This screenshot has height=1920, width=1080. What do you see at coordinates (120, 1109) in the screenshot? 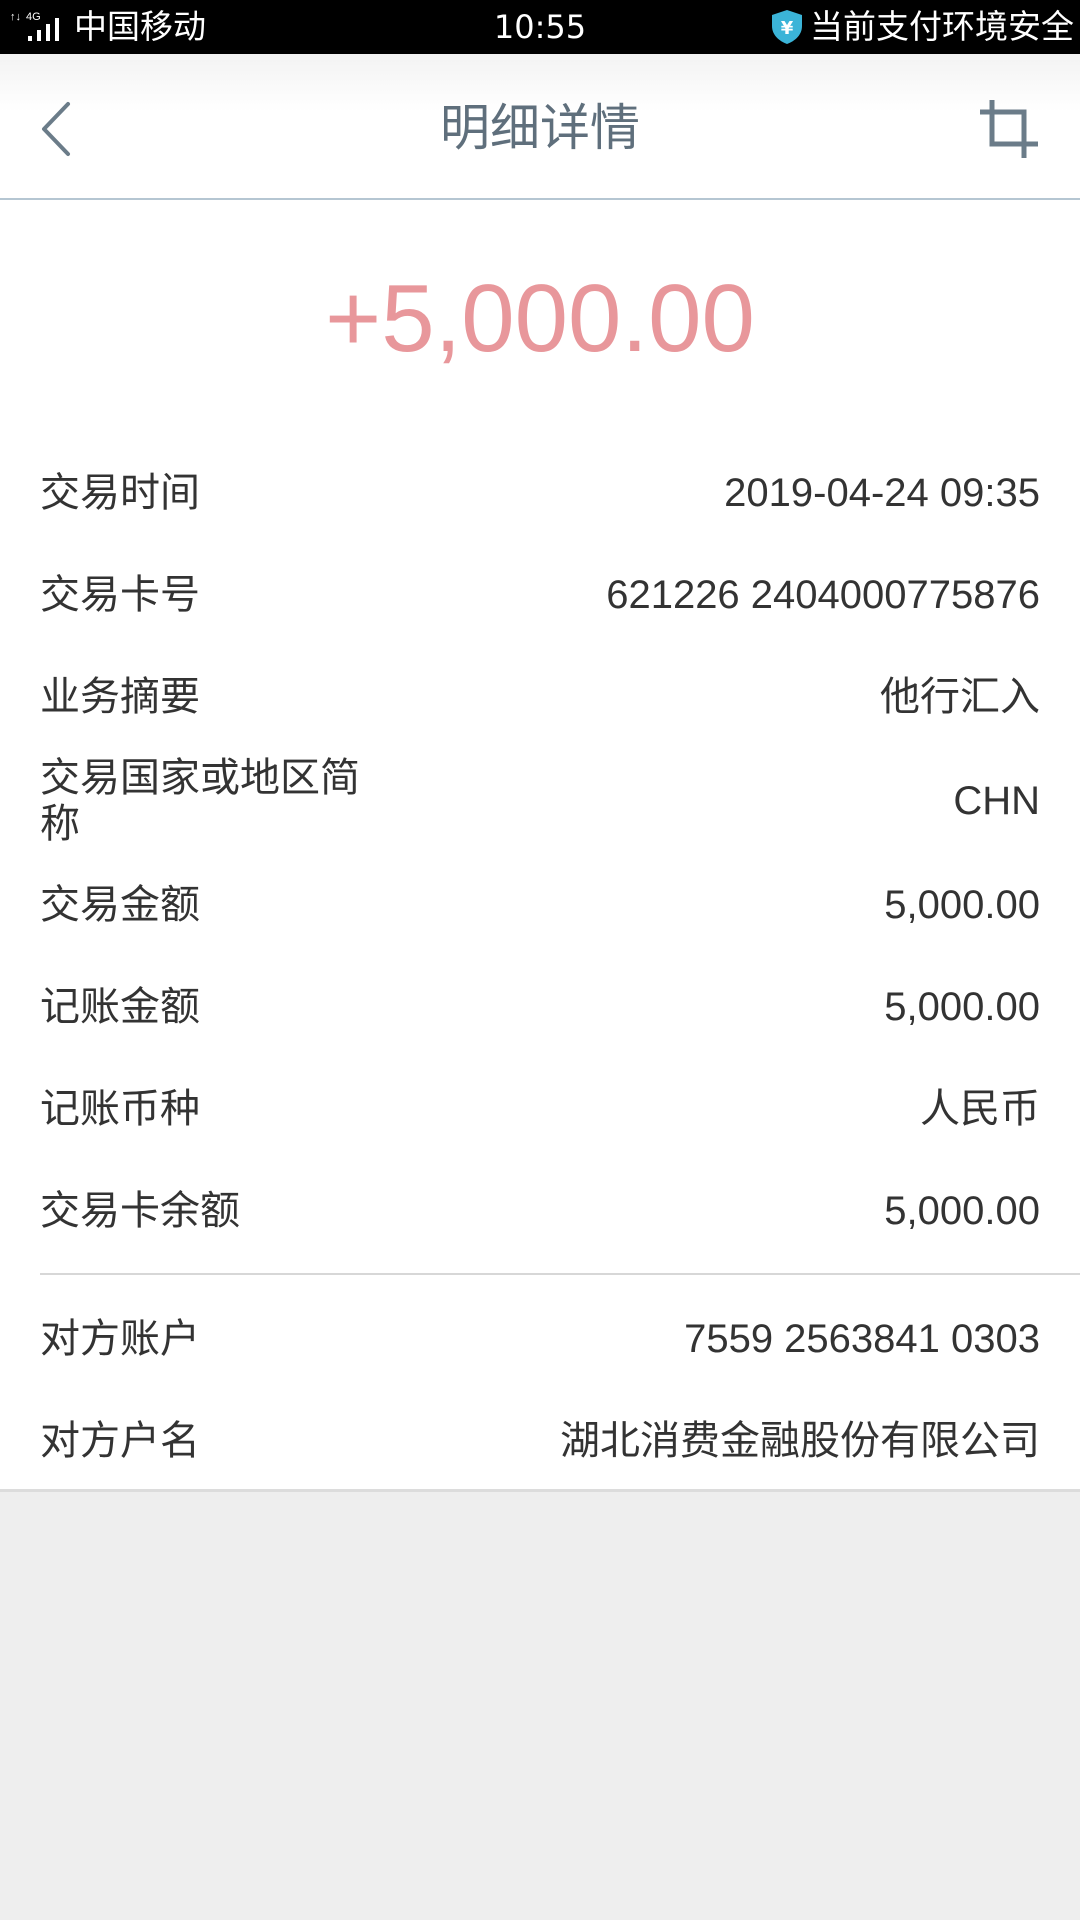
I see `detail-label: 记账币种` at bounding box center [120, 1109].